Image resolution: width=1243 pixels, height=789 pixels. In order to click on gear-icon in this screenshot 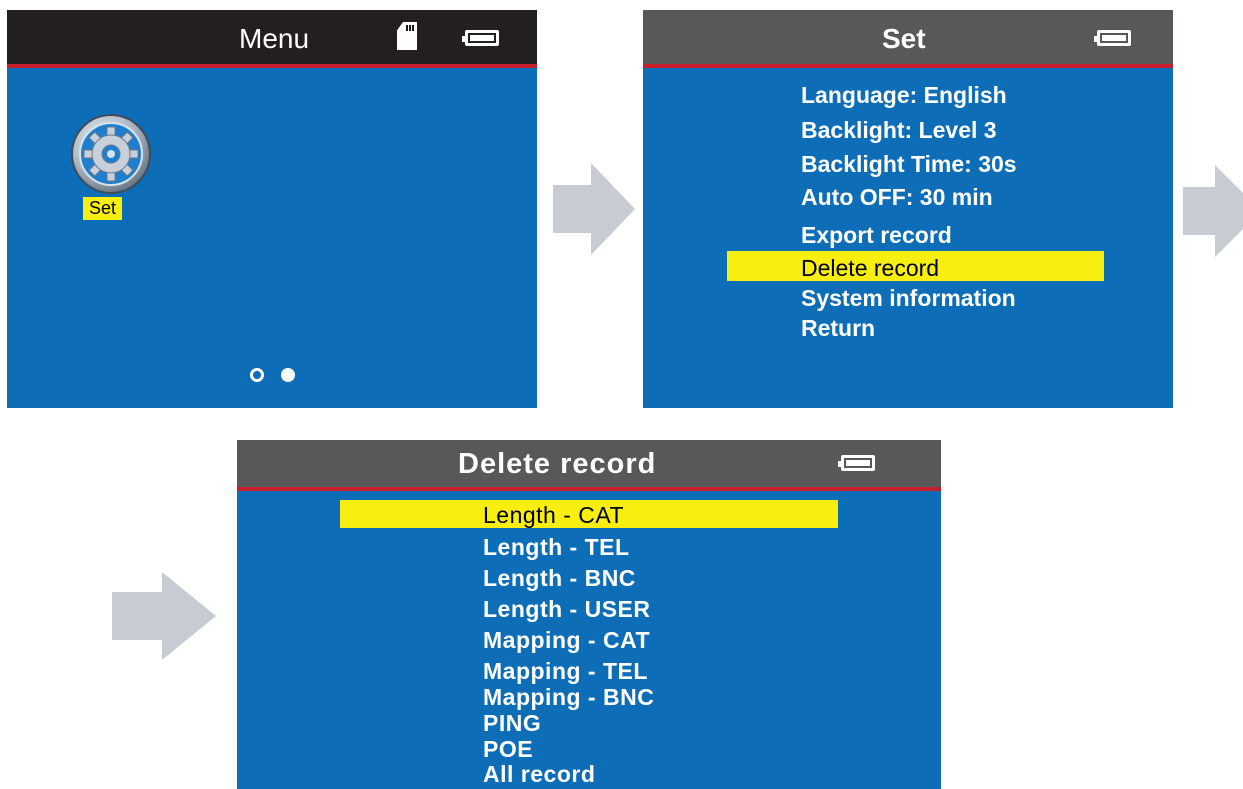, I will do `click(111, 154)`.